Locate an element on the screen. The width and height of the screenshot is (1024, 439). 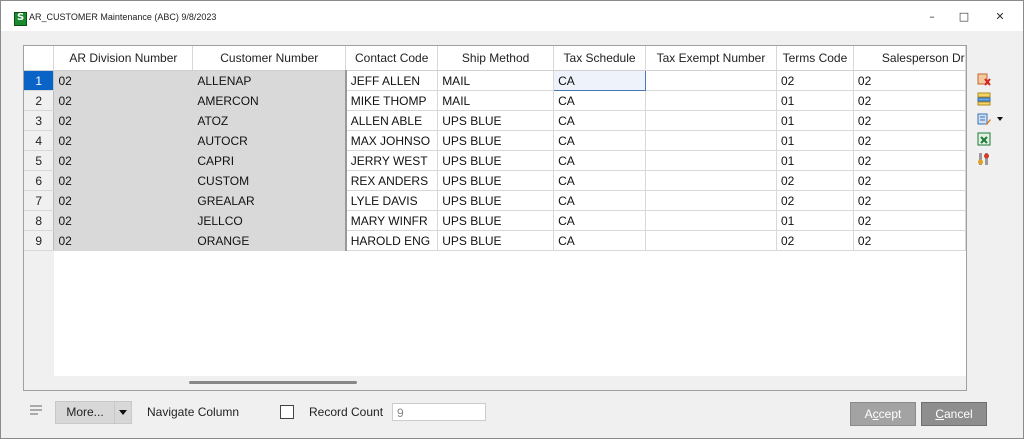
column-header-terms-code: Terms Code is located at coordinates (815, 58).